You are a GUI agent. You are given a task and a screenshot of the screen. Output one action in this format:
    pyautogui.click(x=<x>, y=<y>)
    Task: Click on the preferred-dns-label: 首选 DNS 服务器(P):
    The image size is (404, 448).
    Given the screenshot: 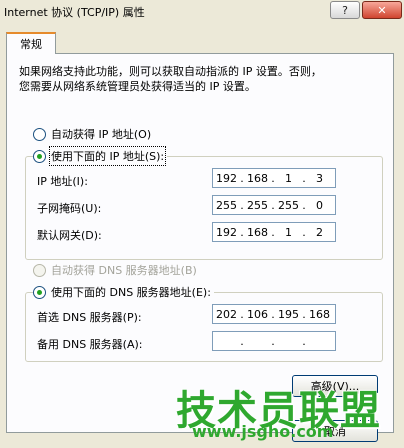 What is the action you would take?
    pyautogui.click(x=89, y=317)
    